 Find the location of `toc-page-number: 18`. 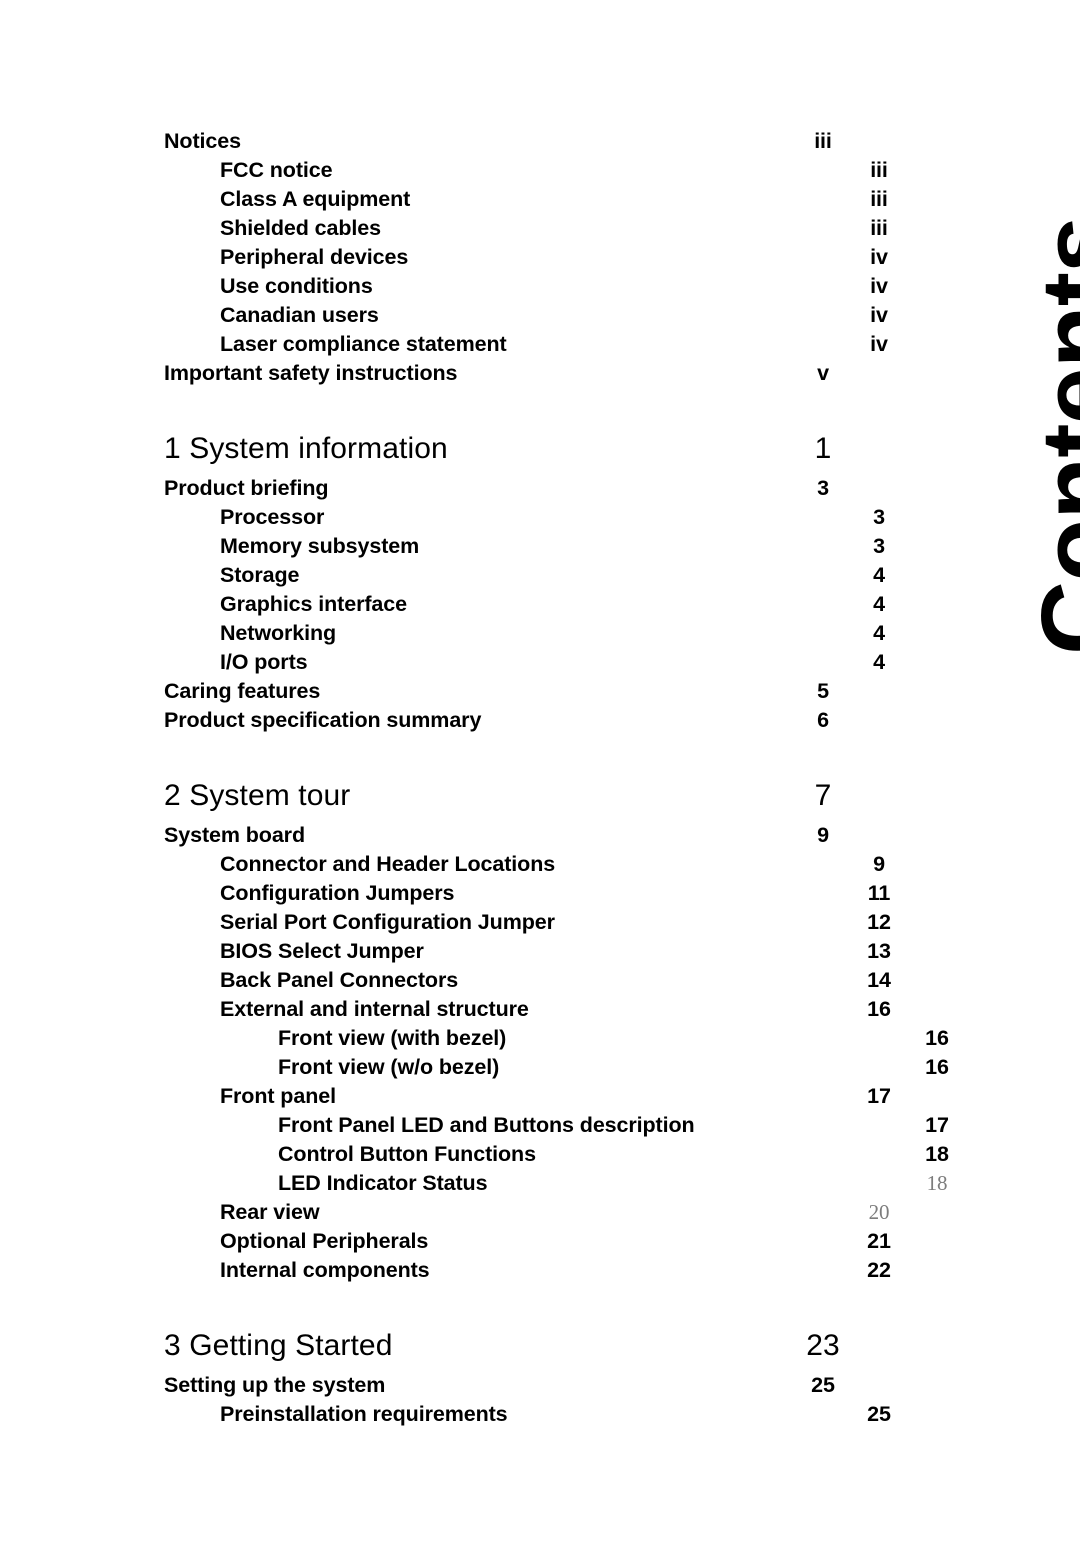

toc-page-number: 18 is located at coordinates (937, 1183).